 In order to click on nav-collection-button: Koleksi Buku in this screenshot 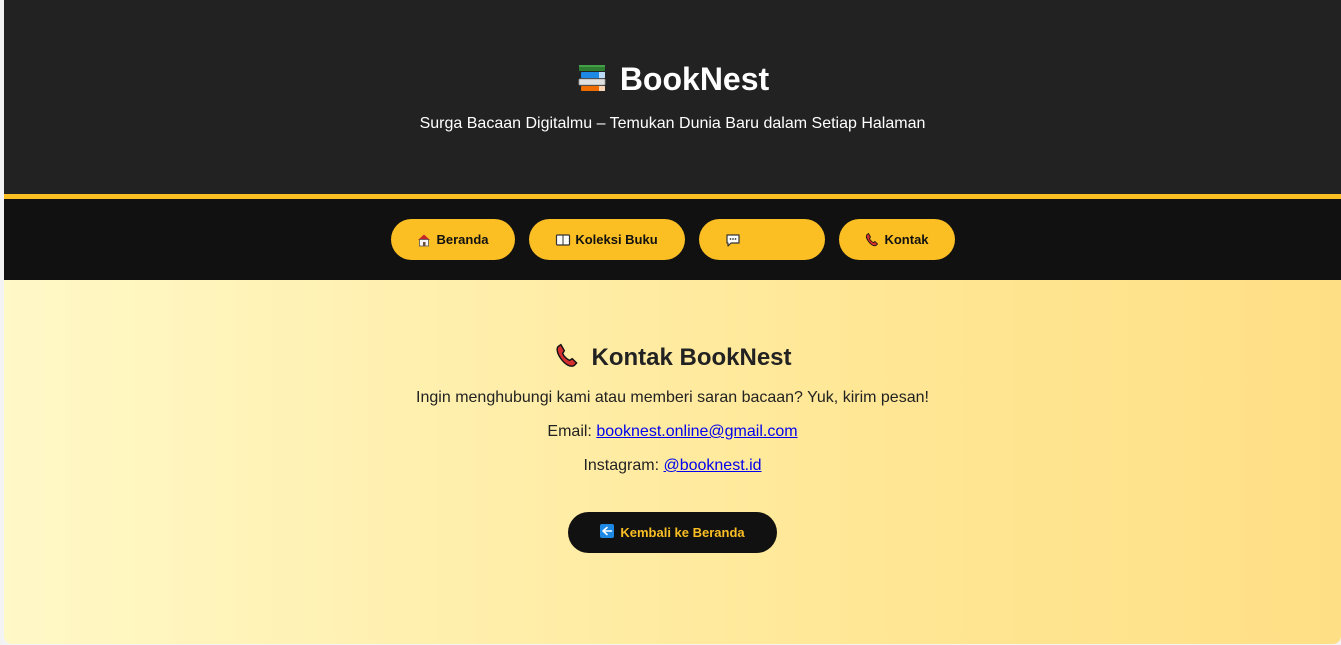, I will do `click(606, 239)`.